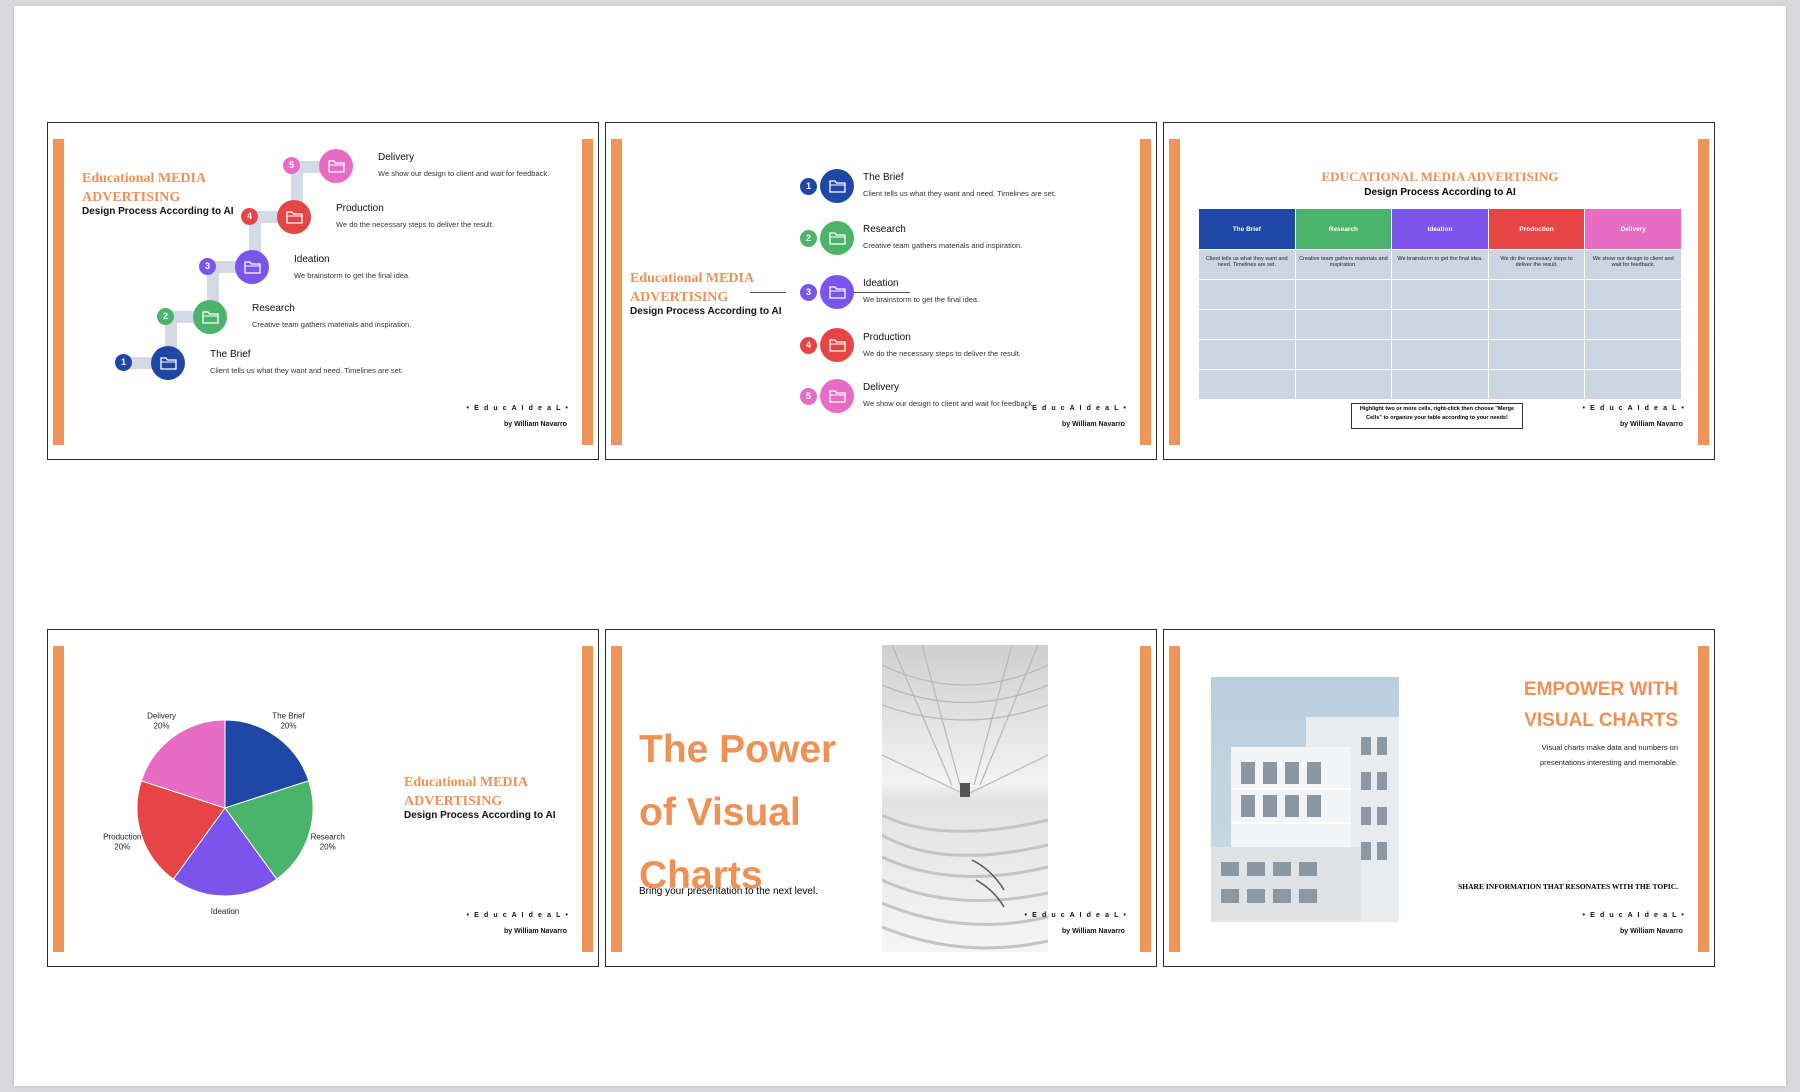 This screenshot has height=1092, width=1800. I want to click on header-delivery: Delivery, so click(1633, 229).